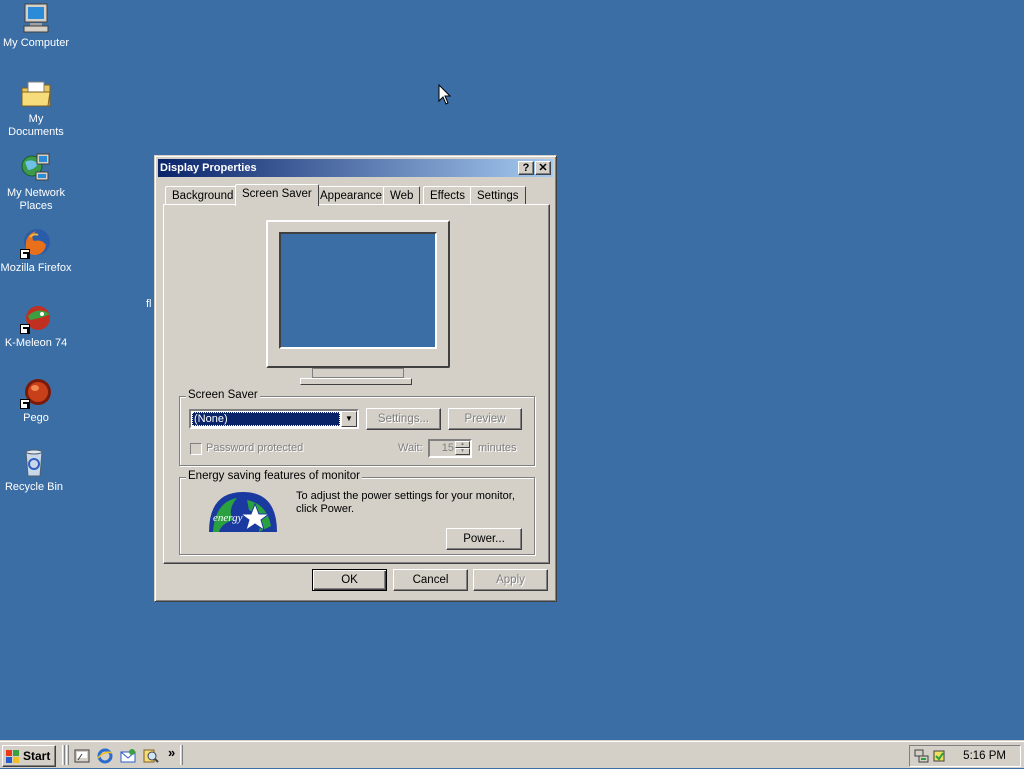 This screenshot has width=1024, height=769. I want to click on cancel-button: Cancel, so click(430, 580).